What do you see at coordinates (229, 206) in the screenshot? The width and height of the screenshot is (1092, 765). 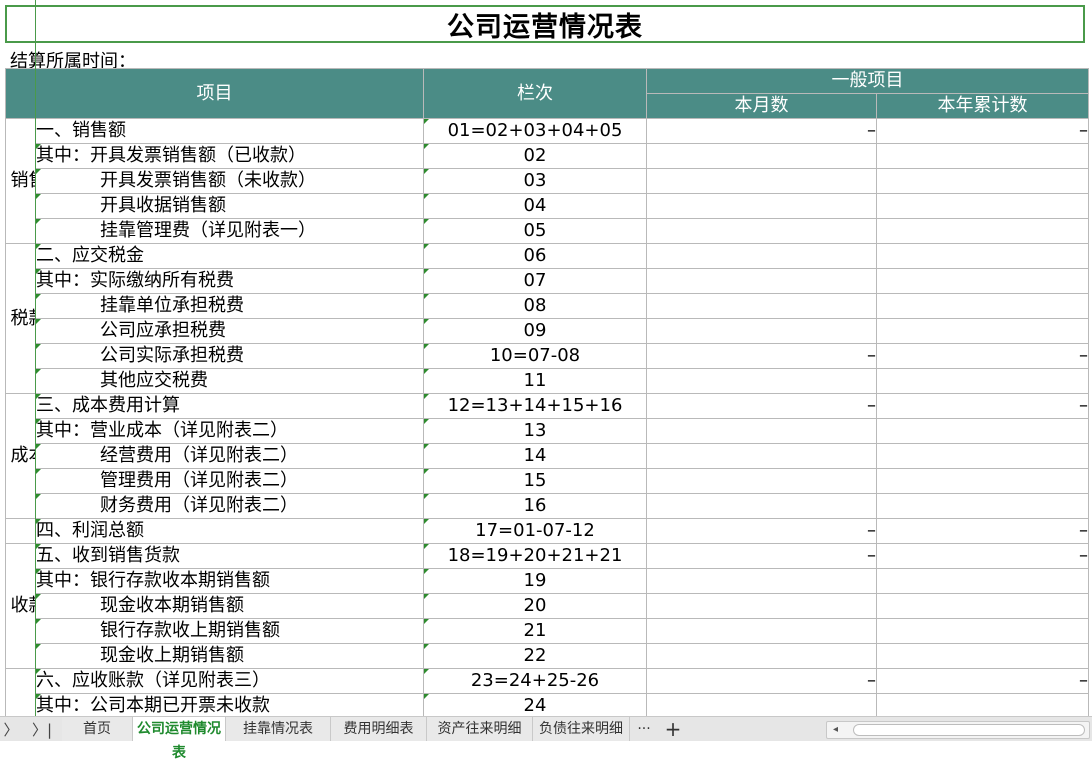 I see `row-item-name: 开具收据销售额` at bounding box center [229, 206].